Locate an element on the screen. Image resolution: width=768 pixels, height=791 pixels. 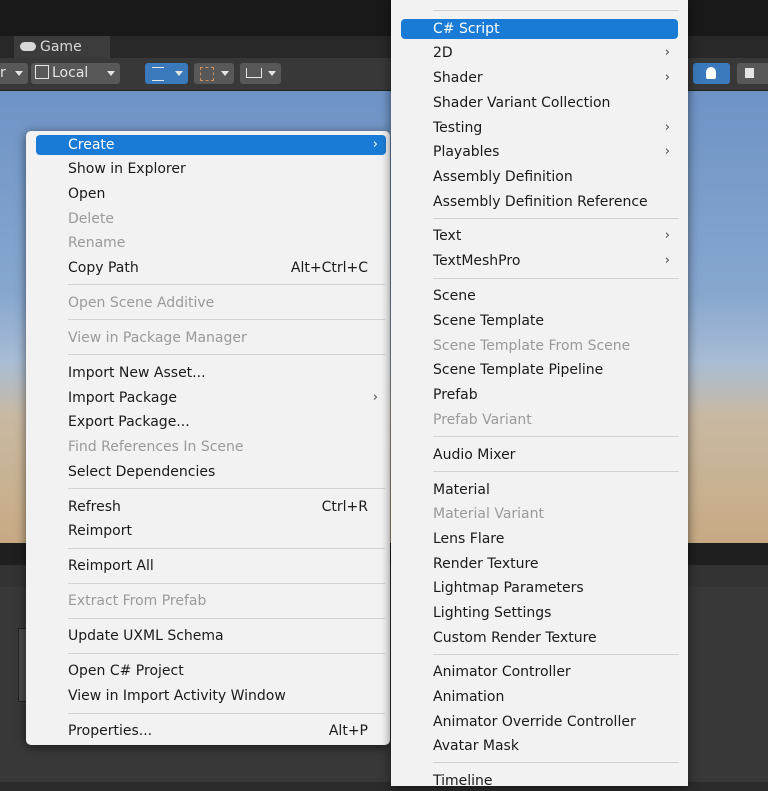
menu-item-import-package: Import Package › is located at coordinates (211, 398).